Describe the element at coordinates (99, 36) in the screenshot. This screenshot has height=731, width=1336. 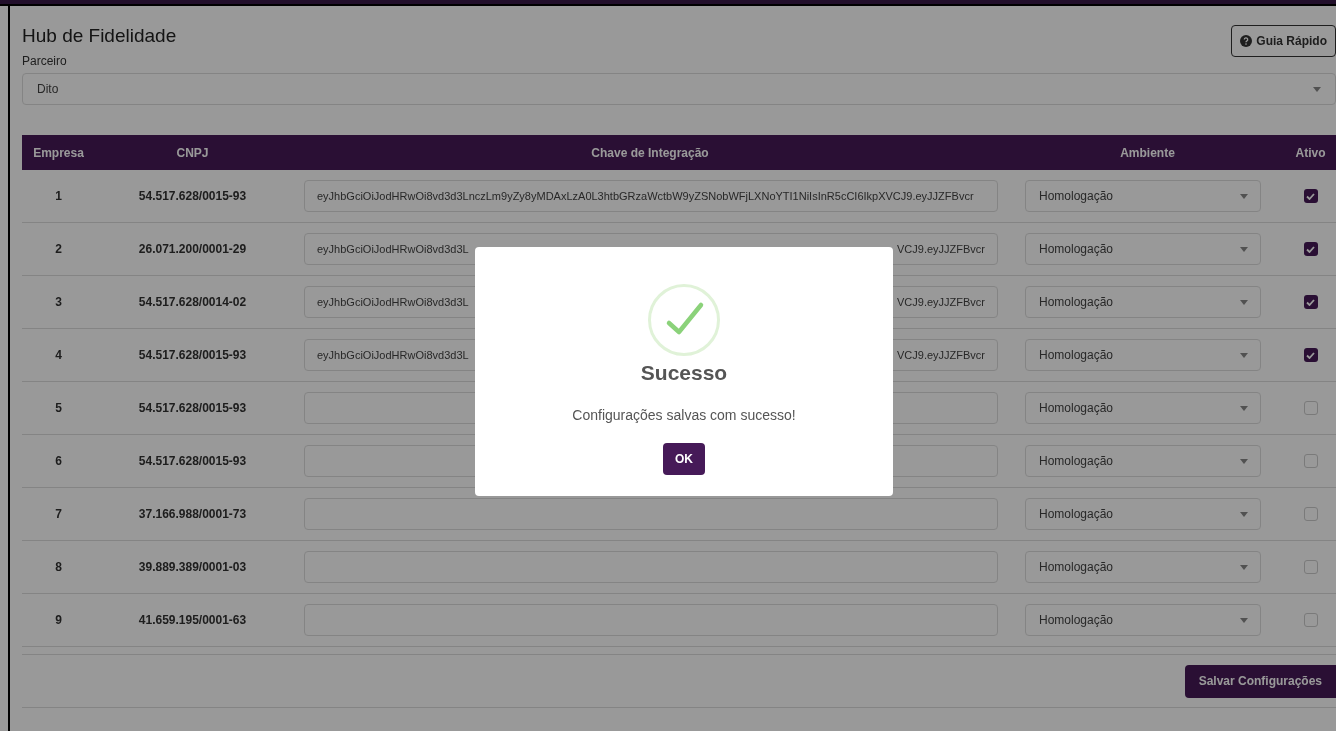
I see `page-title: Hub de Fidelidade` at that location.